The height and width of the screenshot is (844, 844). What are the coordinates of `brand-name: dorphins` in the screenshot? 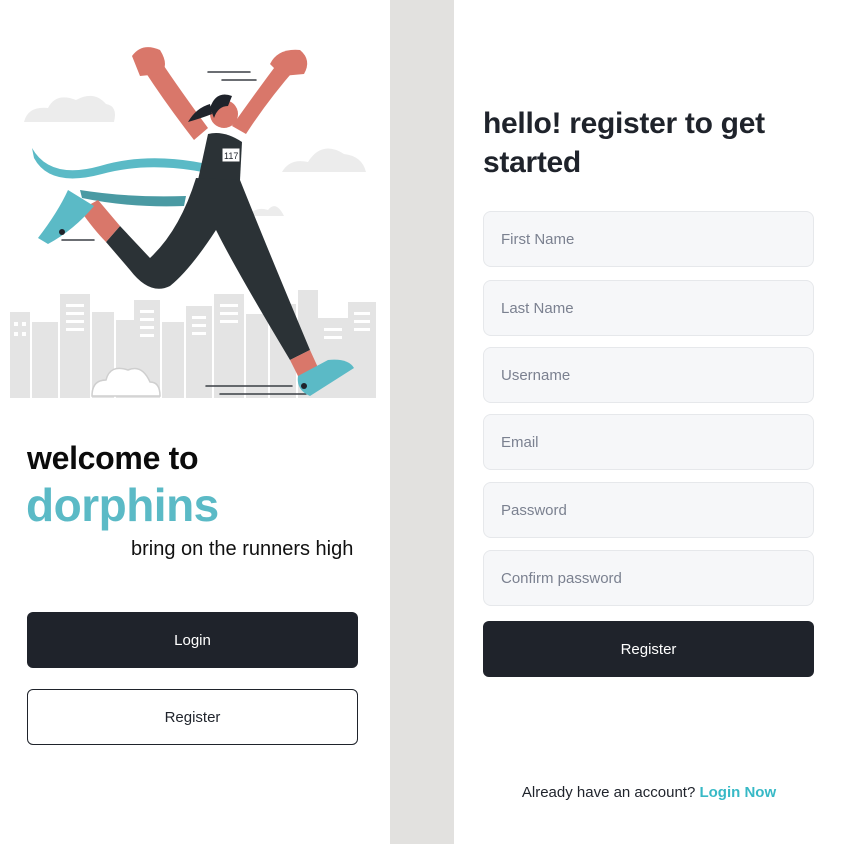 It's located at (122, 505).